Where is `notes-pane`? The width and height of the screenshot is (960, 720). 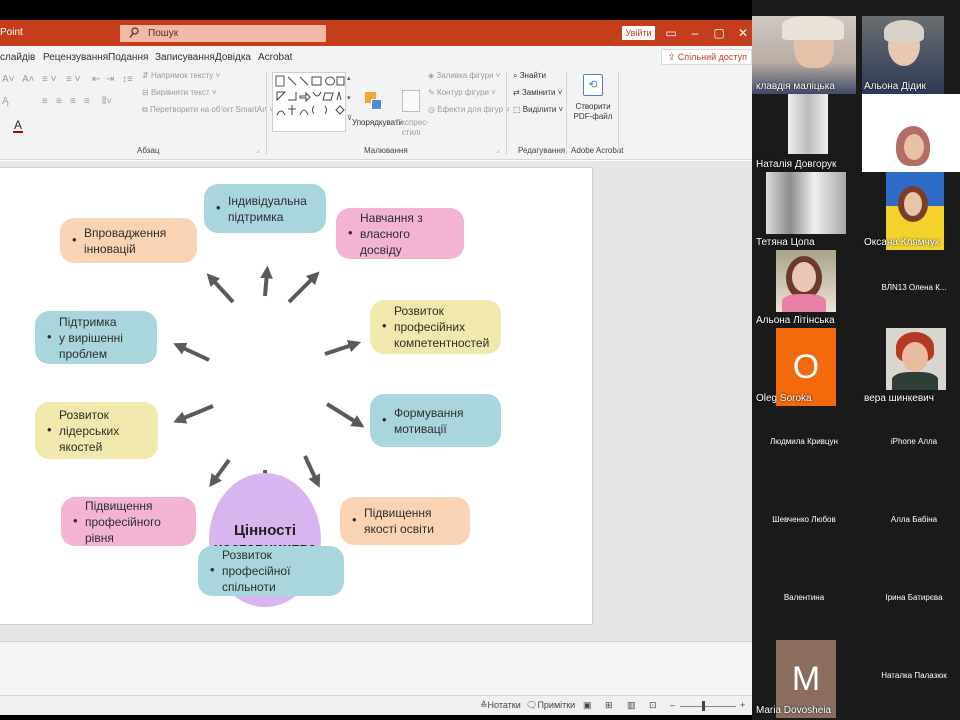
notes-pane is located at coordinates (376, 668).